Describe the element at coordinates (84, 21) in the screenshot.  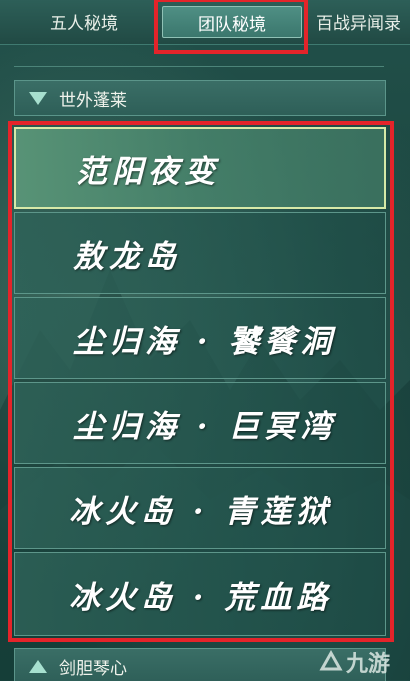
I see `tab-five-person-dungeon: 五人秘境` at that location.